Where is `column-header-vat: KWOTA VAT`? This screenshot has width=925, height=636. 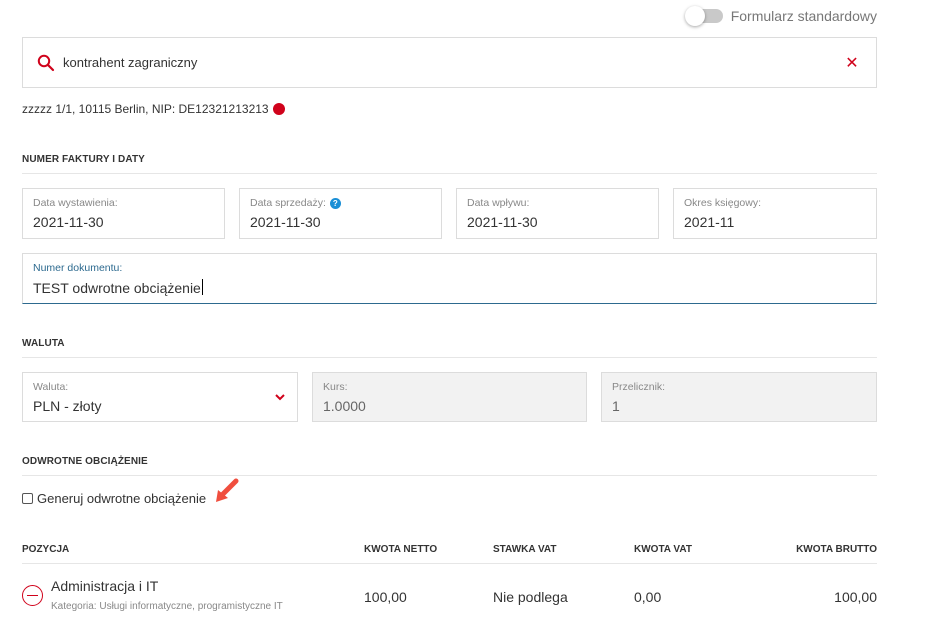
column-header-vat: KWOTA VAT is located at coordinates (663, 549).